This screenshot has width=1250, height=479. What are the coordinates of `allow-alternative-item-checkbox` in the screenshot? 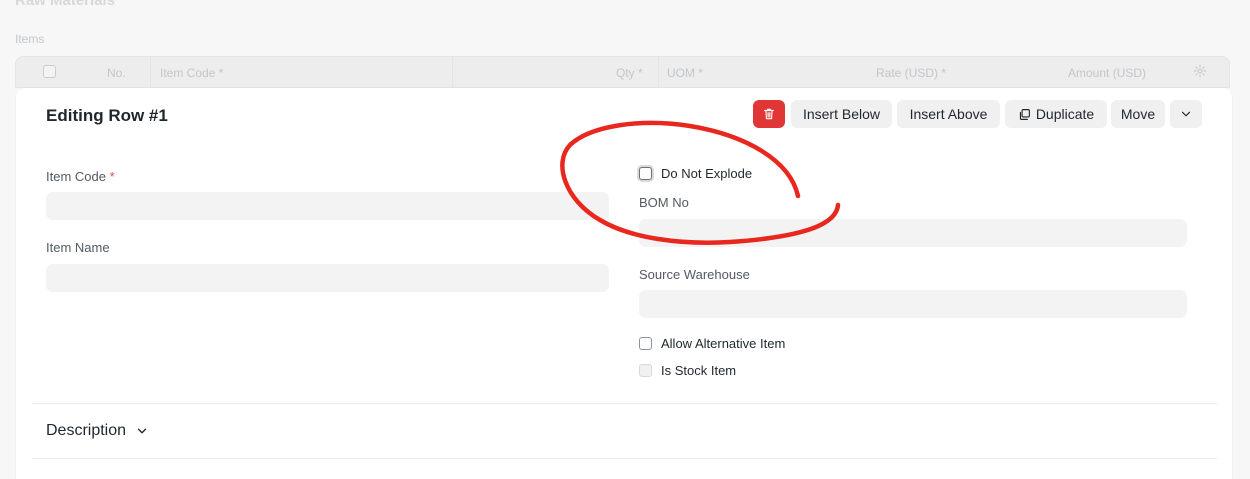 It's located at (645, 343).